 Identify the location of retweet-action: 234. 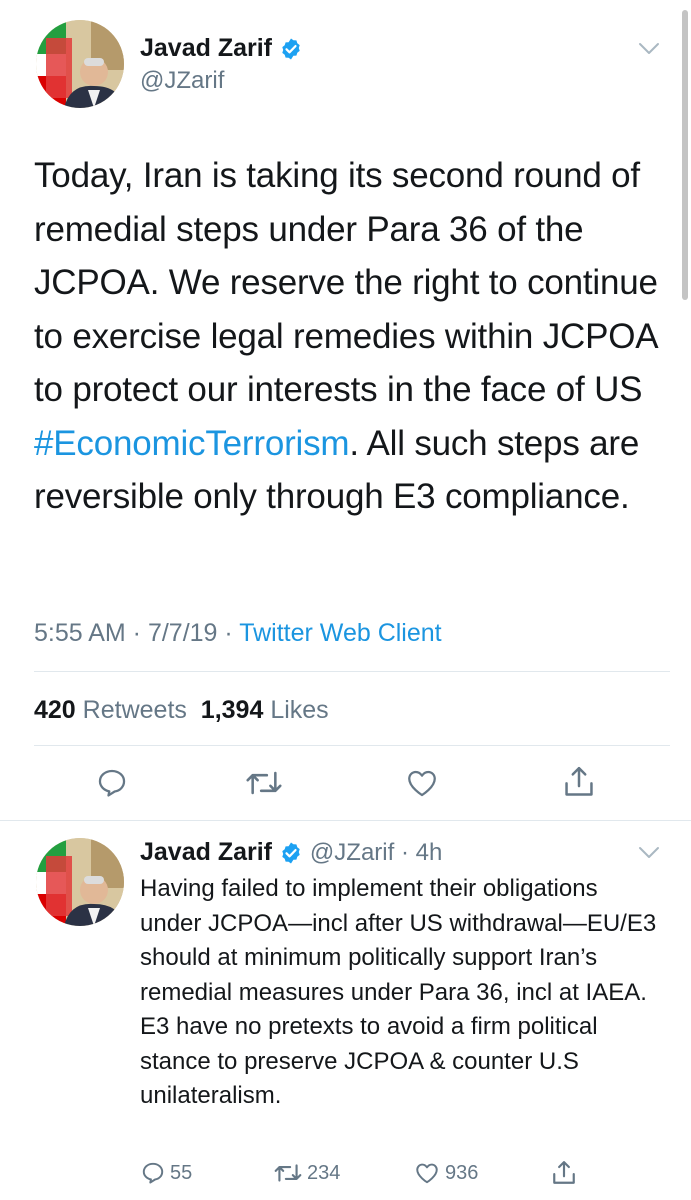
(306, 1173).